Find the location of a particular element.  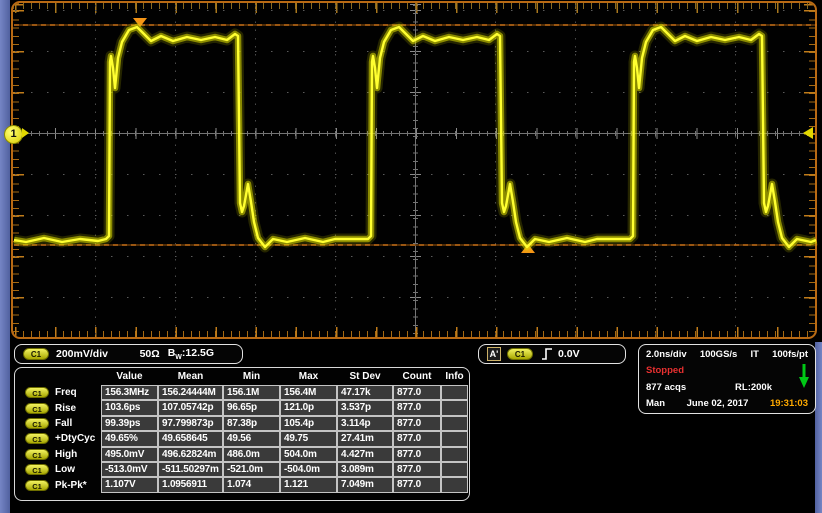

measurement-value: 49.65% is located at coordinates (129, 439).